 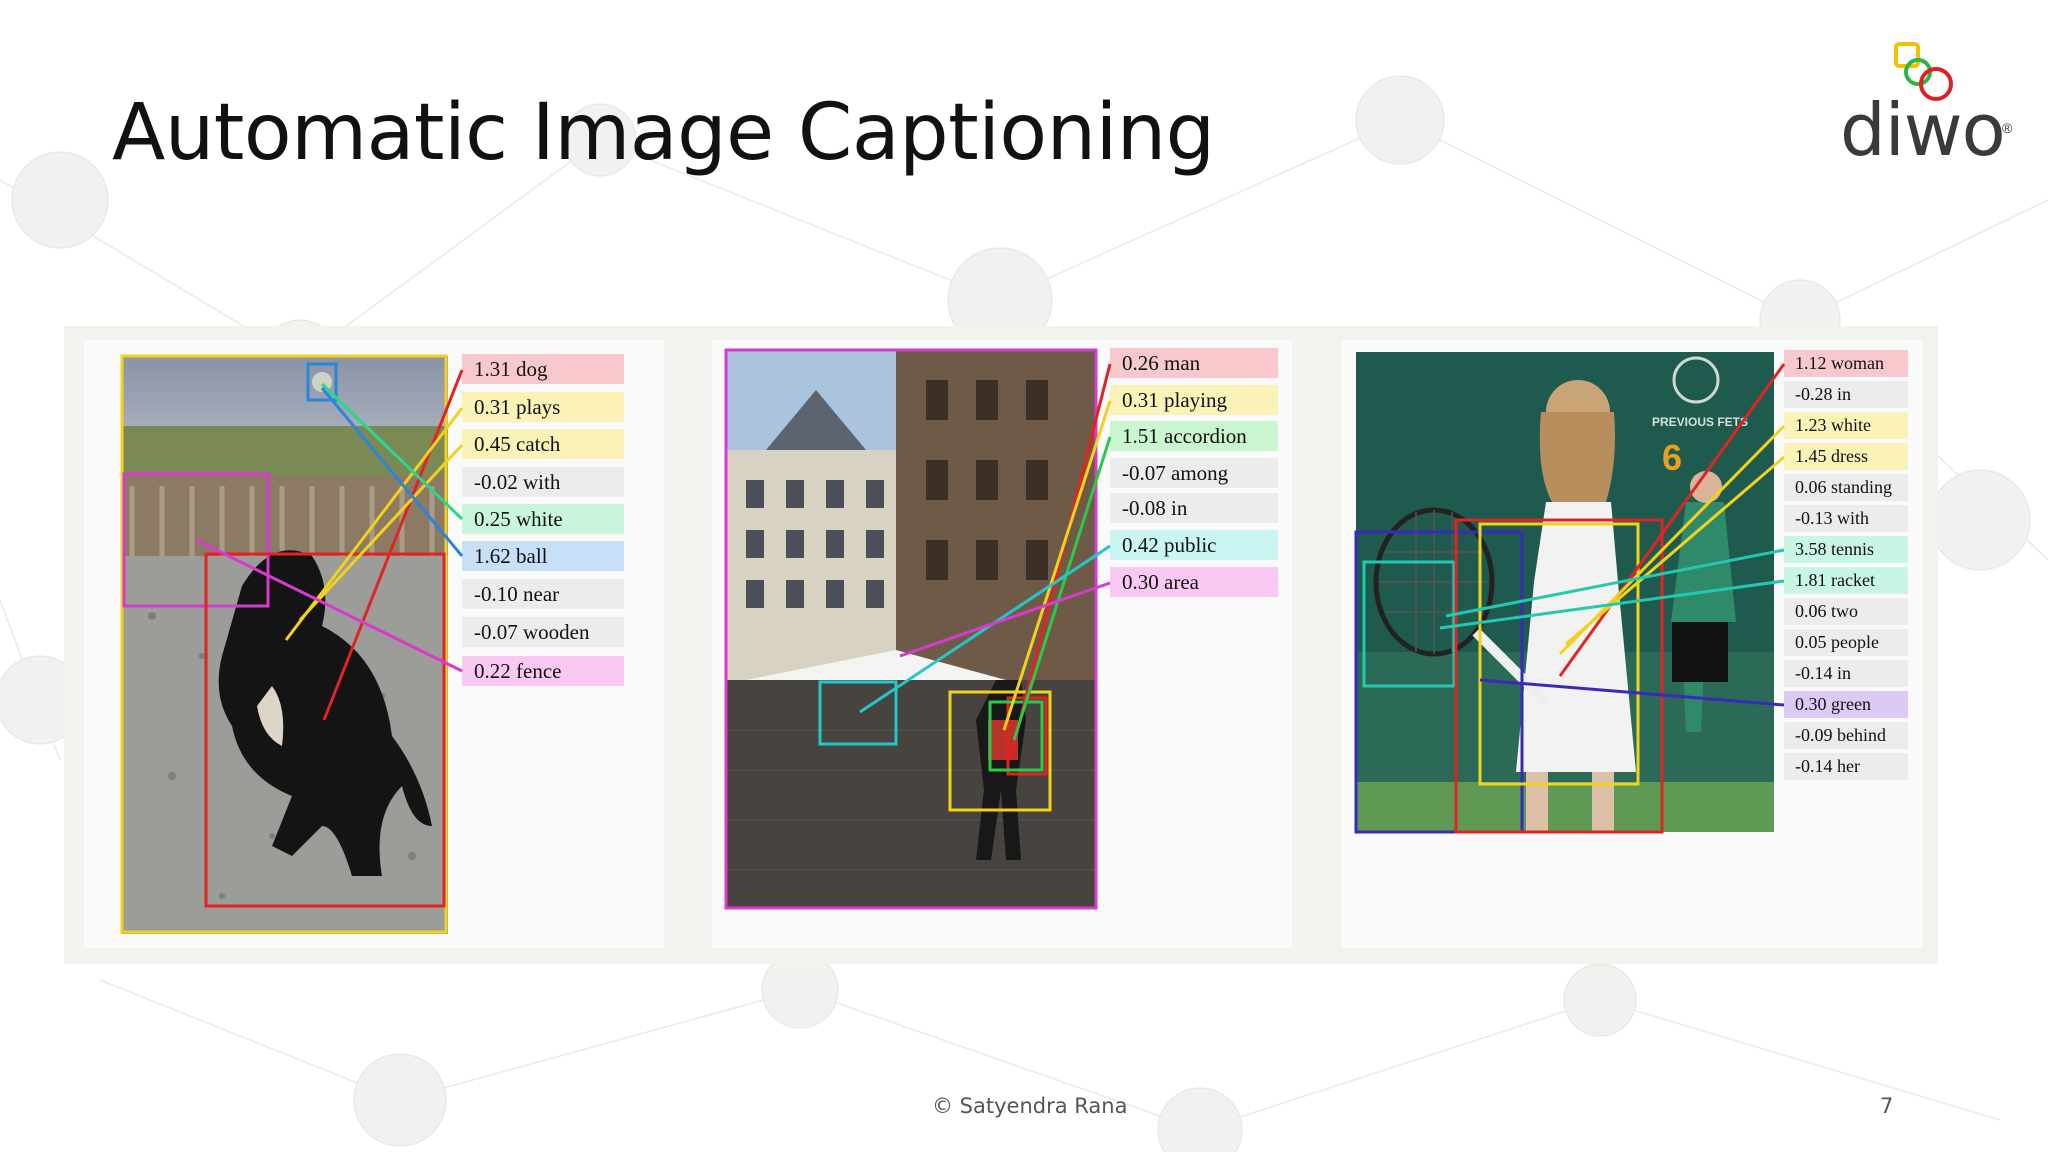 I want to click on label-item: -0.14 her, so click(x=1846, y=766).